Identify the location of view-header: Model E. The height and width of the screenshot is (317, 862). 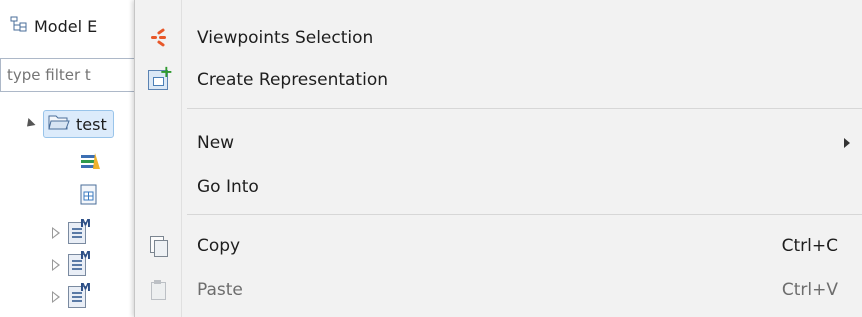
(53, 26).